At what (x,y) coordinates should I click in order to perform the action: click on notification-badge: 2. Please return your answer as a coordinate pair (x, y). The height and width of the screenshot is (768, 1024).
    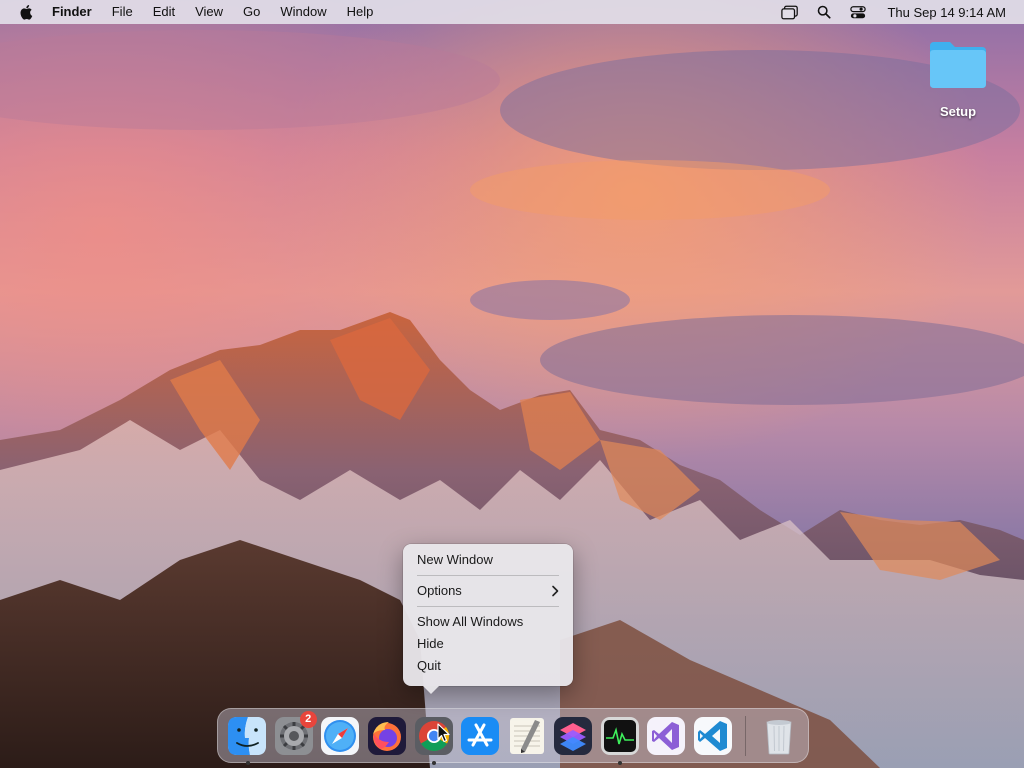
    Looking at the image, I should click on (308, 719).